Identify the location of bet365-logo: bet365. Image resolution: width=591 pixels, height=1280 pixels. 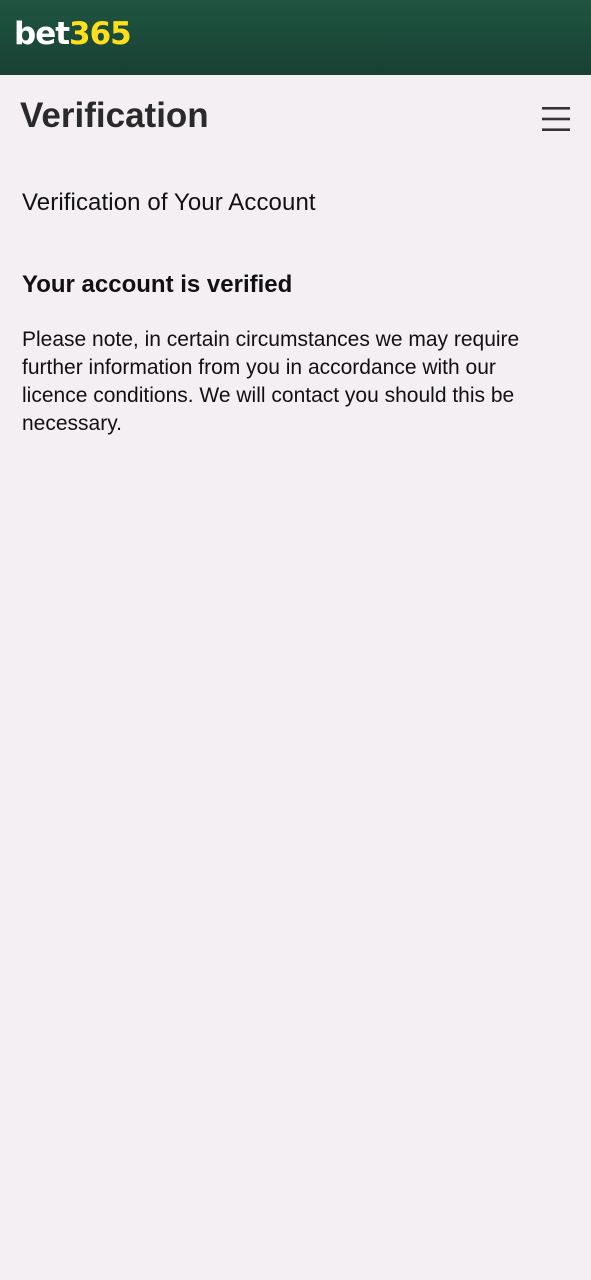
(73, 34).